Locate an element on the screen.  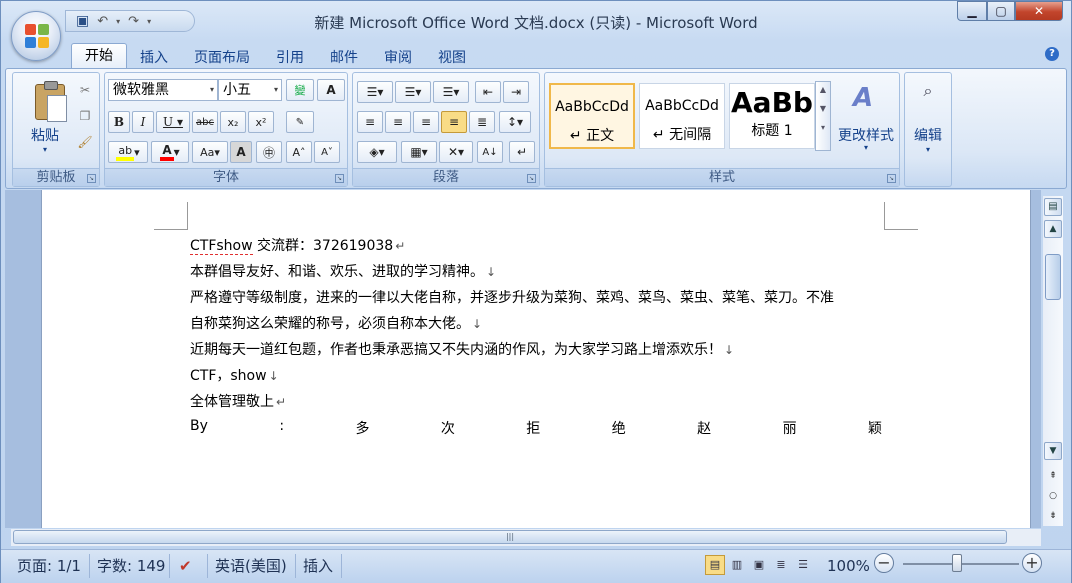
insert-mode-status: 插入 is located at coordinates (318, 566).